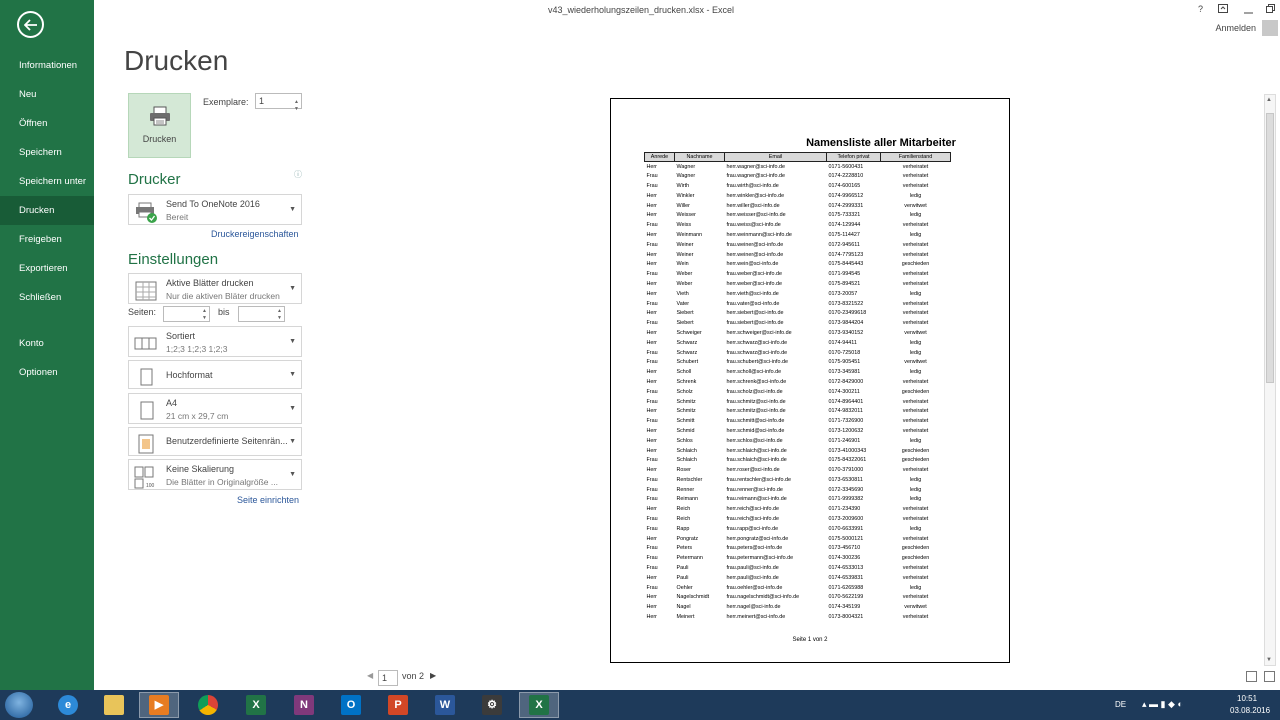 The height and width of the screenshot is (720, 1280). What do you see at coordinates (47, 320) in the screenshot?
I see `sidebar-divider` at bounding box center [47, 320].